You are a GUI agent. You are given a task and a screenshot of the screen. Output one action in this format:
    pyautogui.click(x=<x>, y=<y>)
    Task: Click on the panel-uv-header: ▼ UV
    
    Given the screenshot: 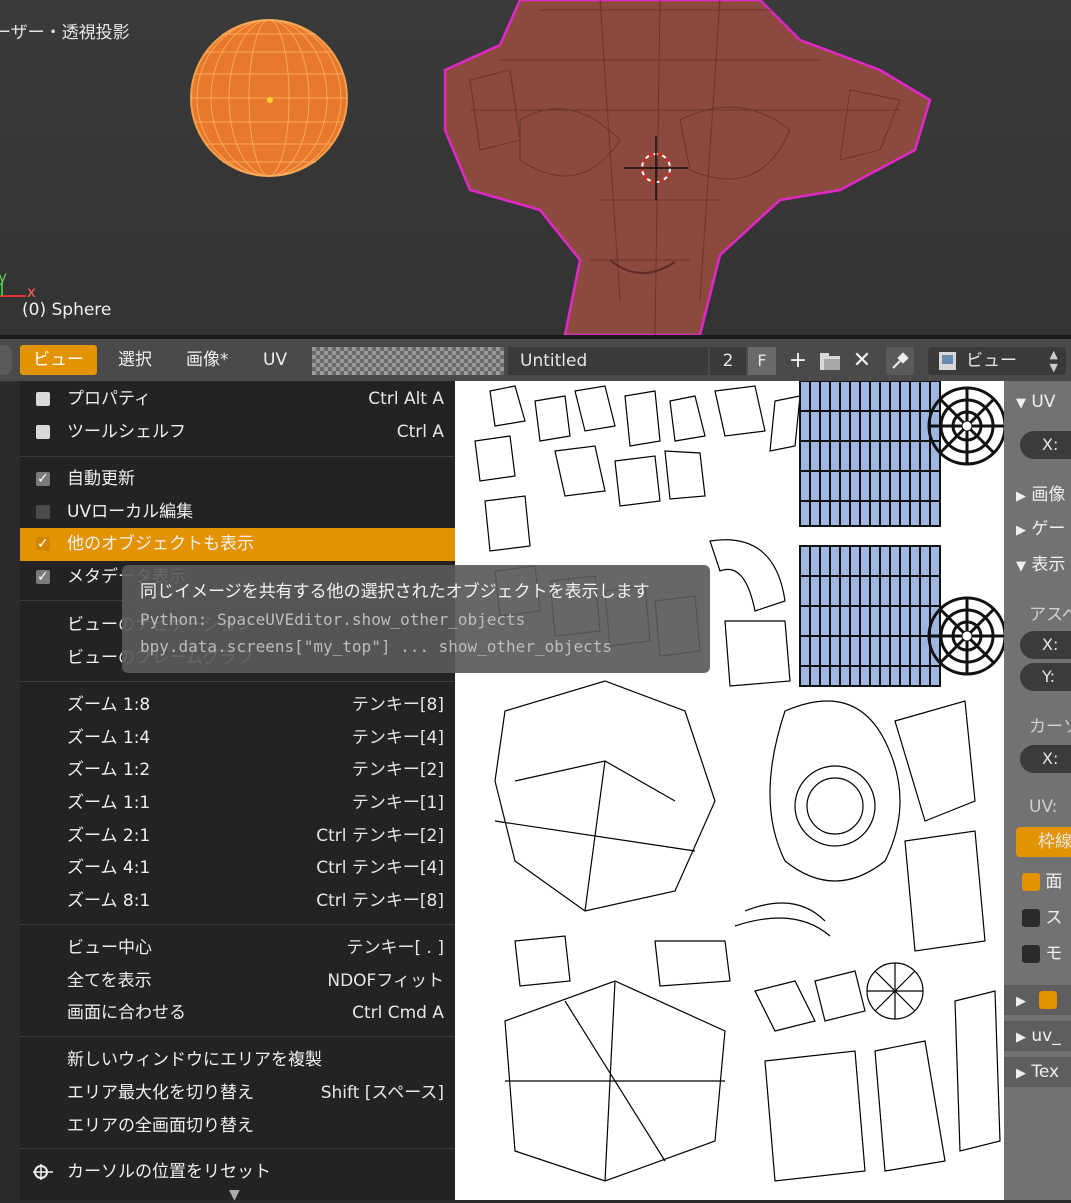 What is the action you would take?
    pyautogui.click(x=1037, y=402)
    